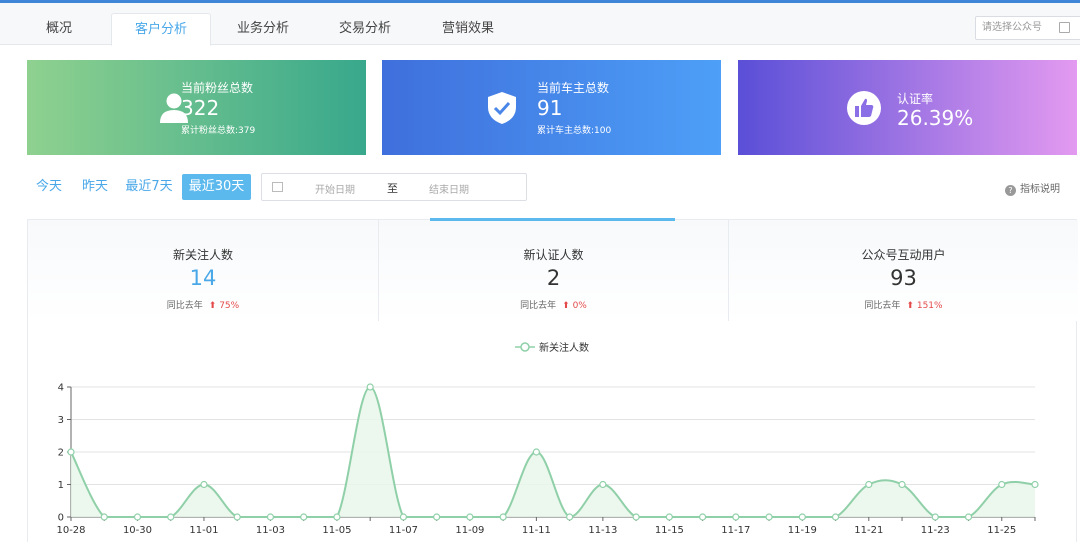 The image size is (1080, 542). I want to click on range-today-button: 今天, so click(49, 187).